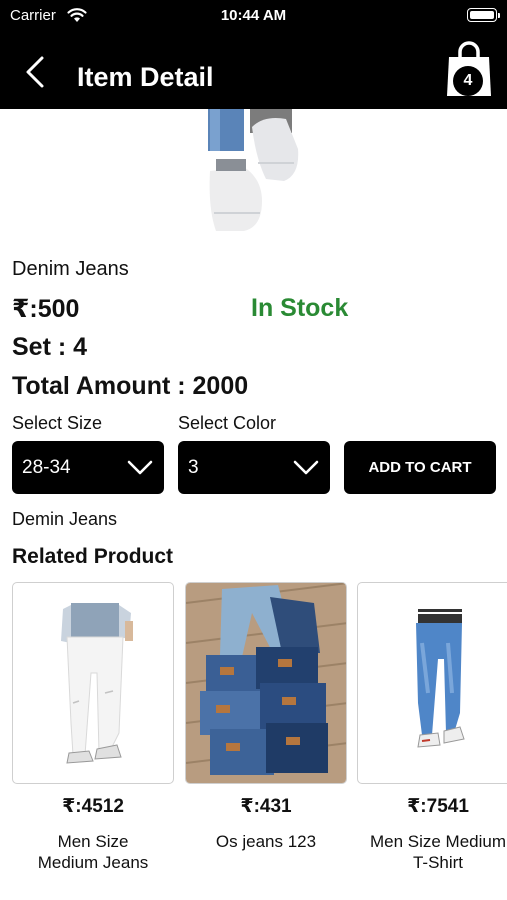  Describe the element at coordinates (438, 862) in the screenshot. I see `related-product-name-line2: T-Shirt` at that location.